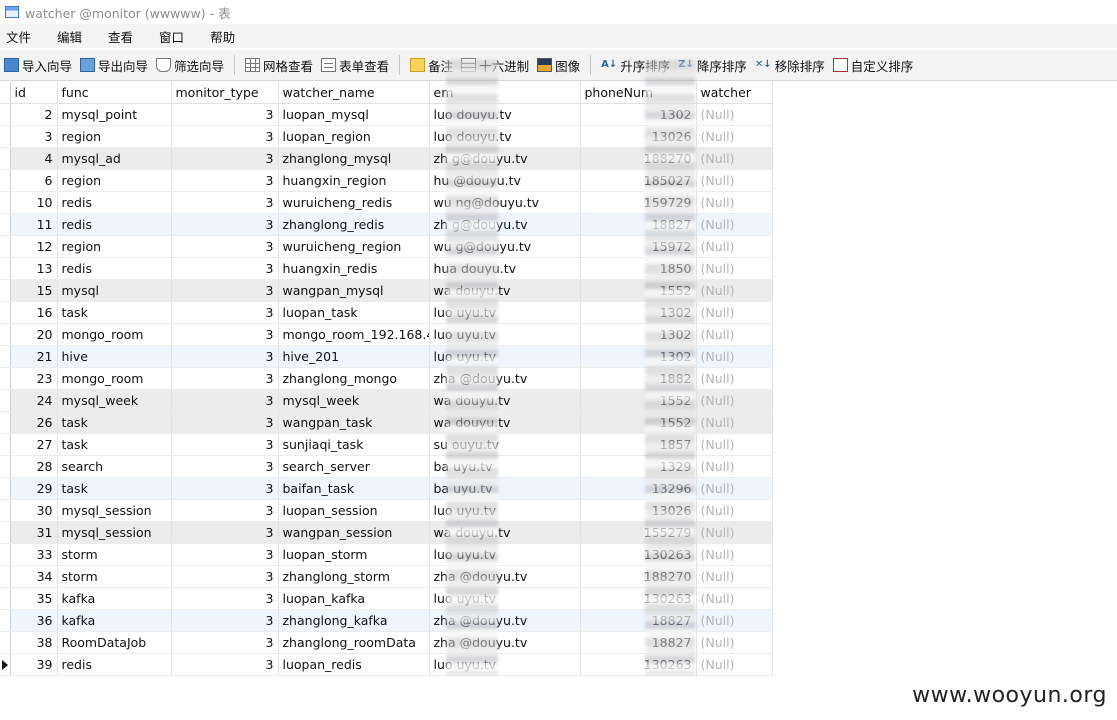 This screenshot has height=720, width=1117. Describe the element at coordinates (34, 576) in the screenshot. I see `cell-id: 34` at that location.